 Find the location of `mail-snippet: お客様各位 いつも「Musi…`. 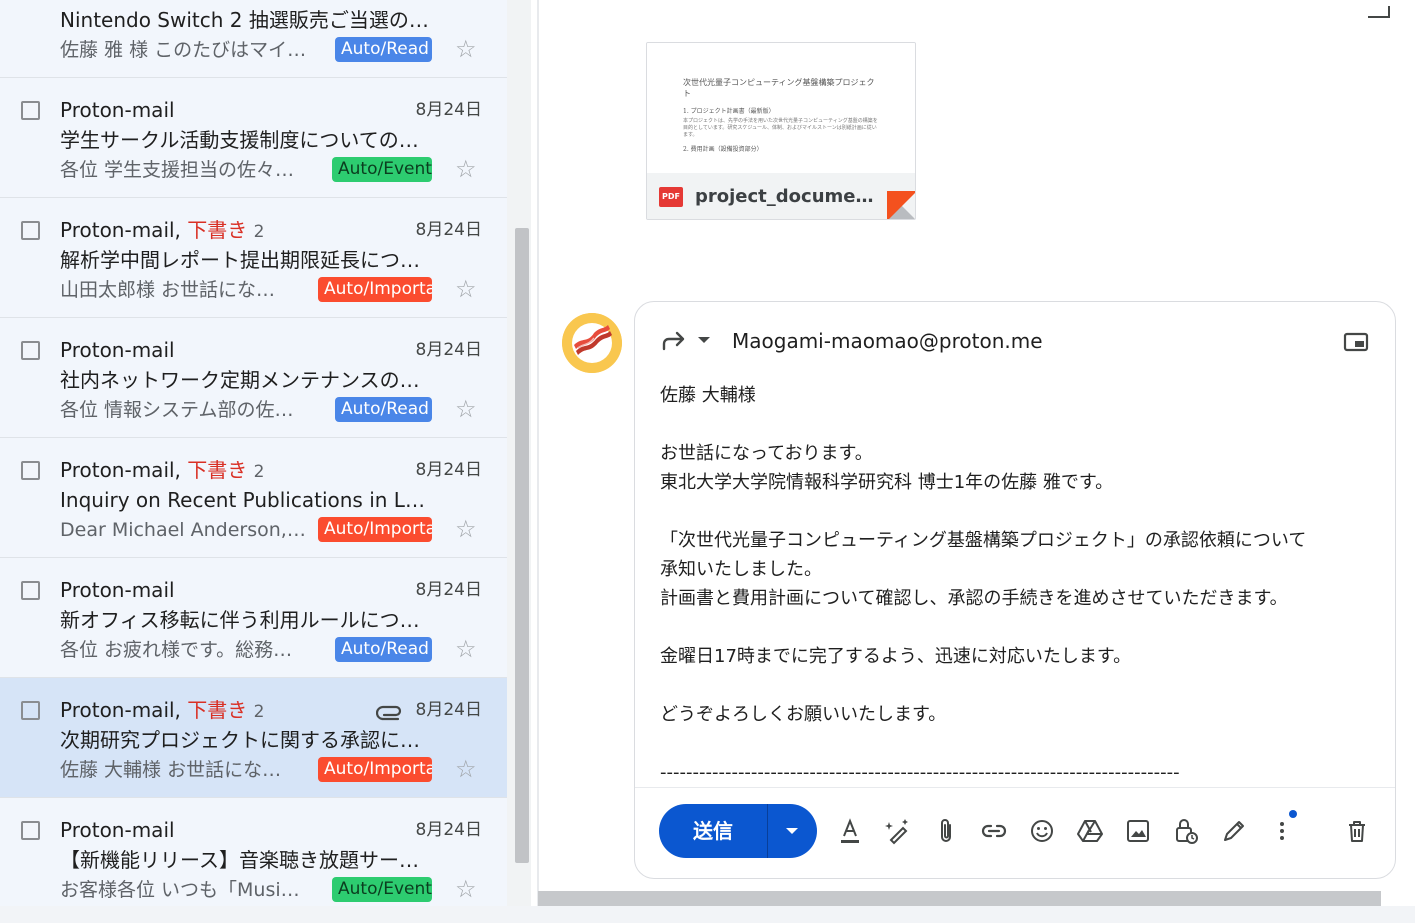

mail-snippet: お客様各位 いつも「Musi… is located at coordinates (180, 890).